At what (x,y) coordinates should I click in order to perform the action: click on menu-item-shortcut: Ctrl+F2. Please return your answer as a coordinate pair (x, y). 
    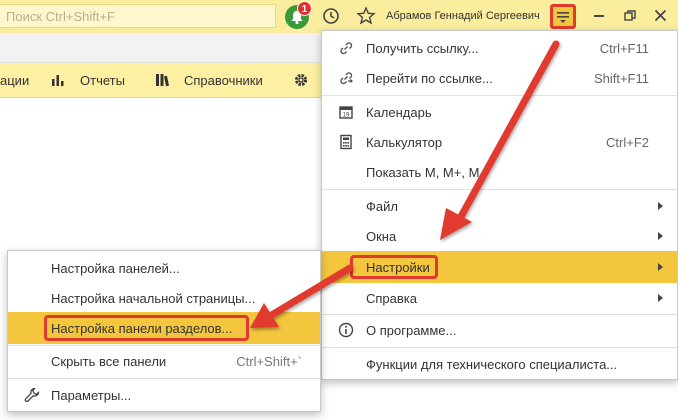
    Looking at the image, I should click on (627, 142).